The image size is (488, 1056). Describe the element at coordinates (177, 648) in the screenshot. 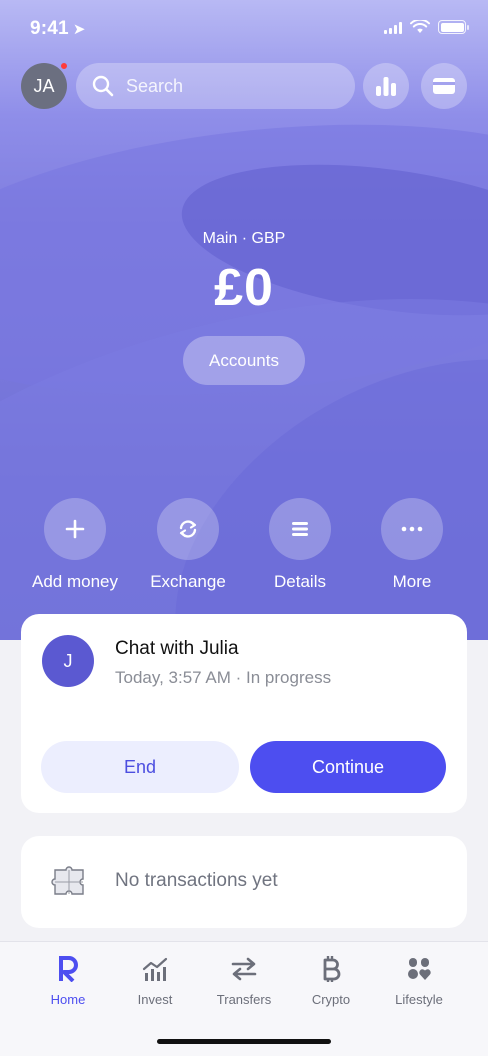

I see `chat-title: Chat with Julia` at that location.